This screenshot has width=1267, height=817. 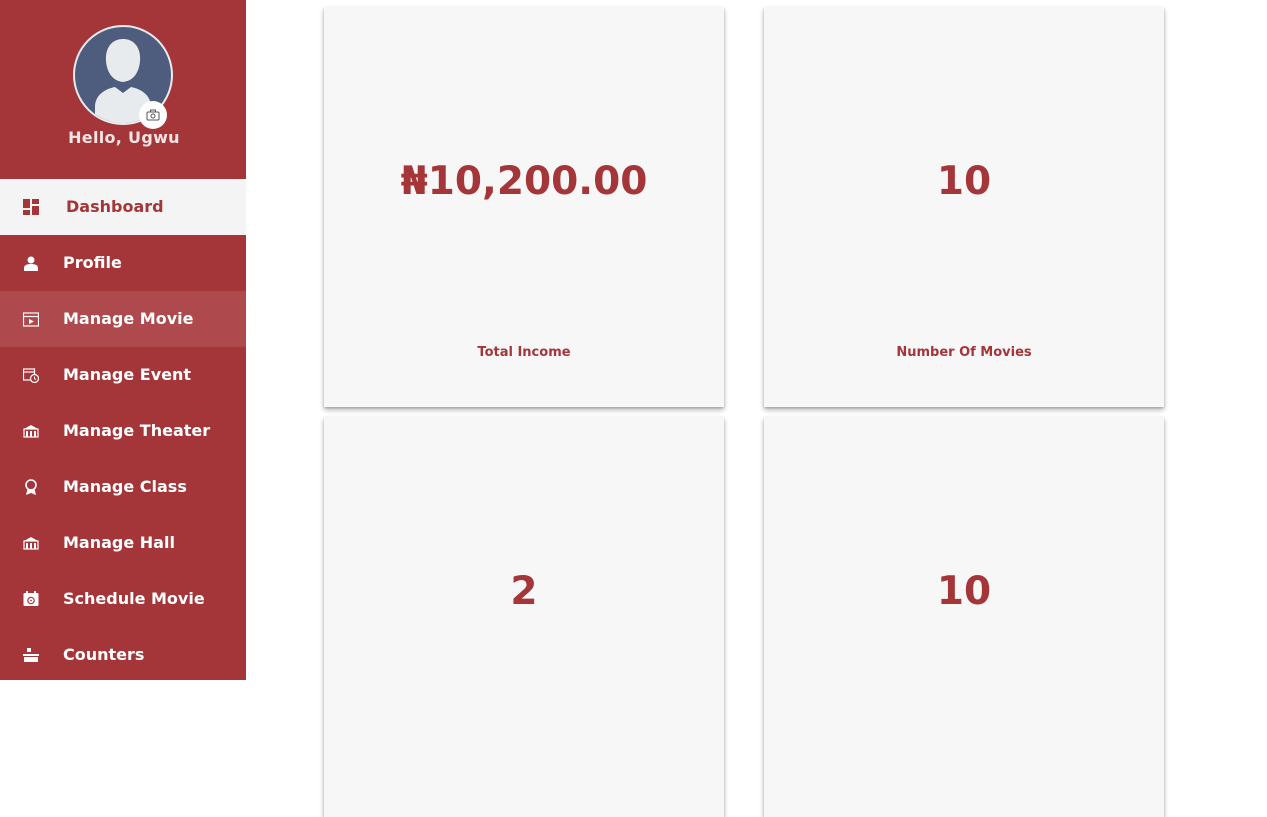 What do you see at coordinates (92, 262) in the screenshot?
I see `sidebar-item-label: Profile` at bounding box center [92, 262].